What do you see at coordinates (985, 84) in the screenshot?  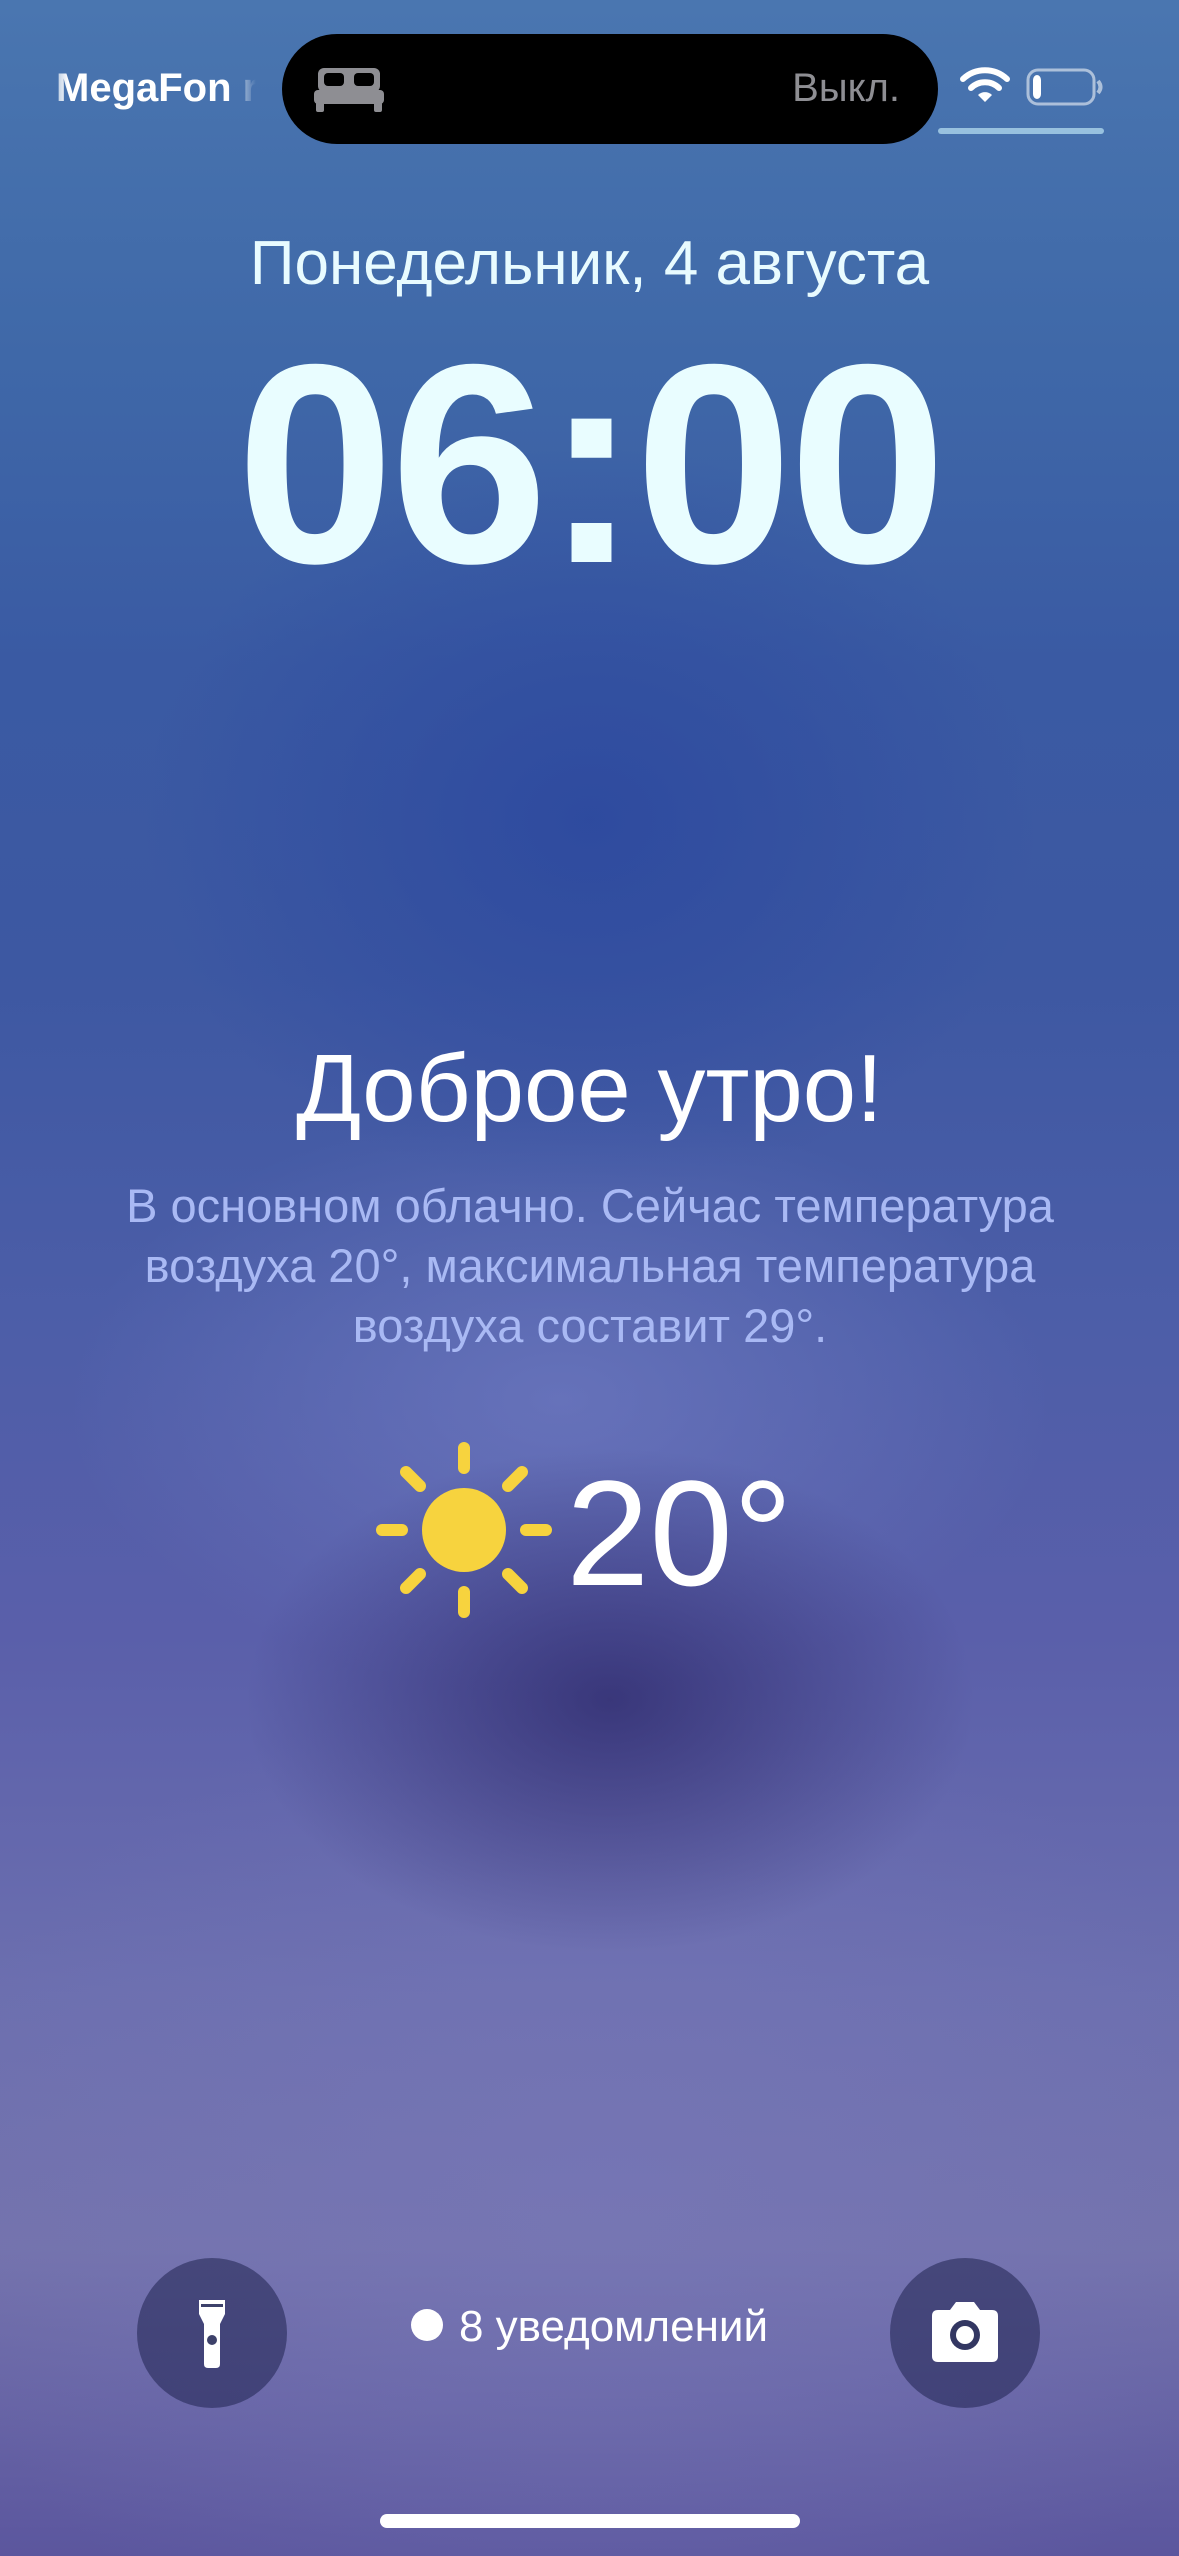 I see `wifi-icon` at bounding box center [985, 84].